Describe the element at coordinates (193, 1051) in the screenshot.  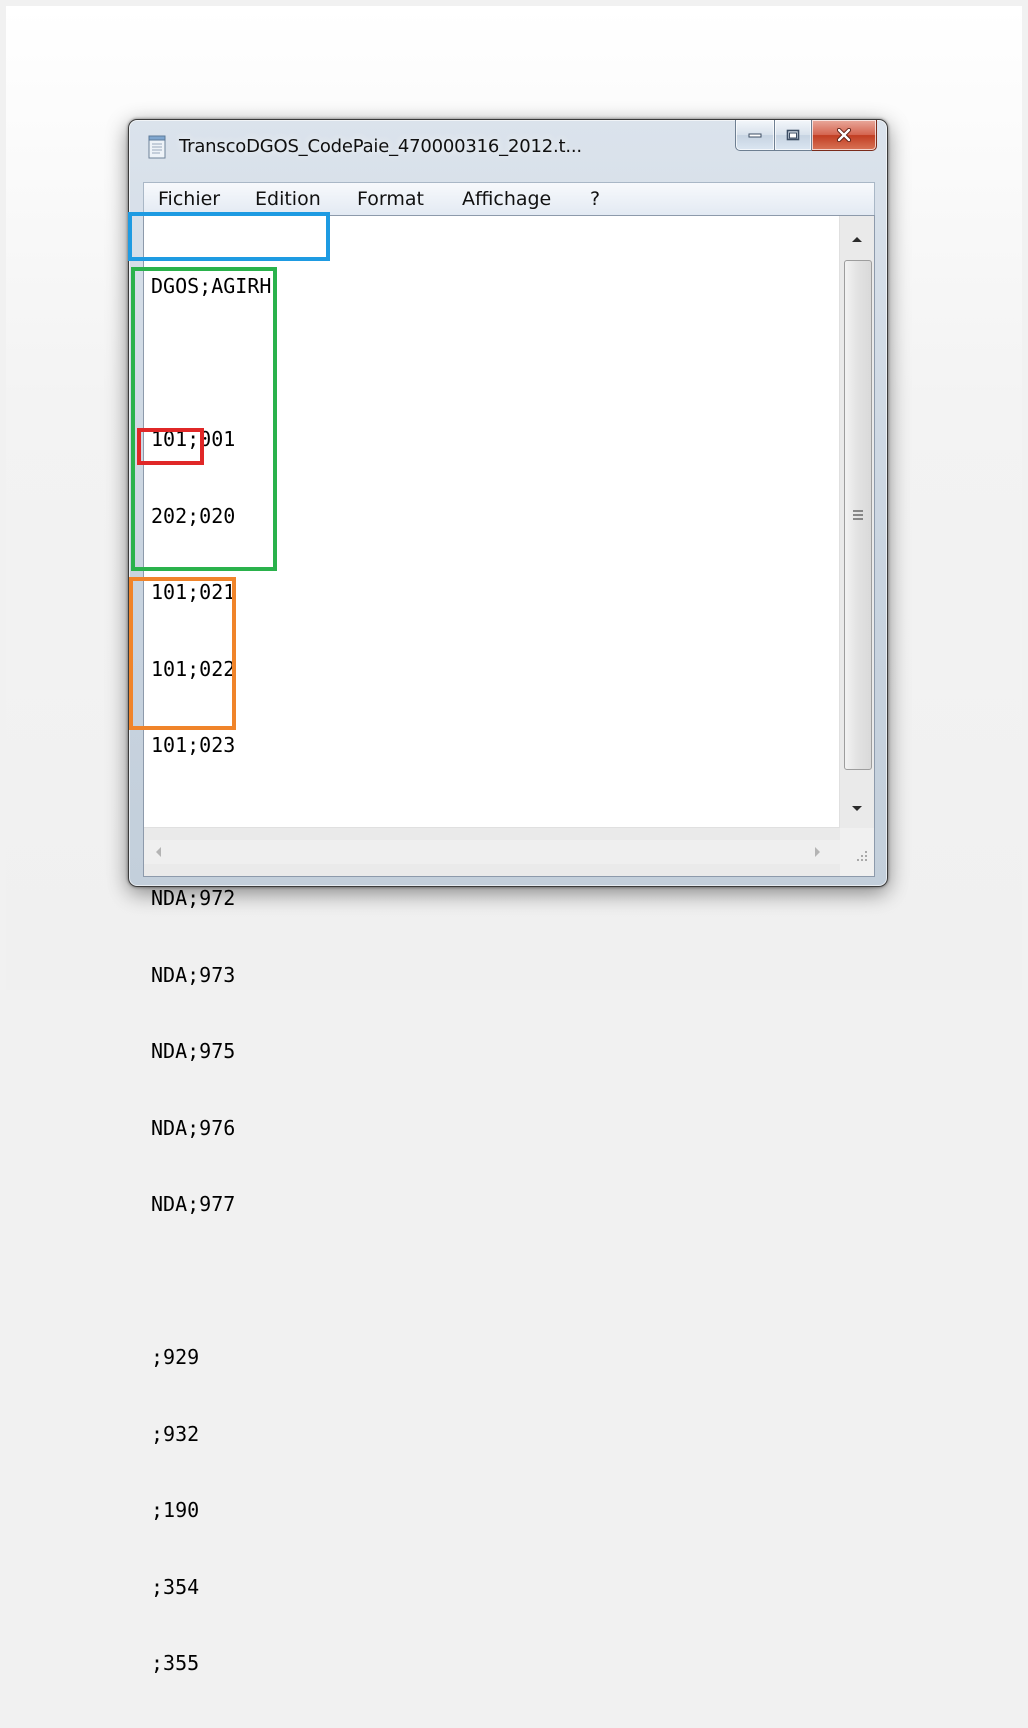
I see `text-line: NDA;975` at that location.